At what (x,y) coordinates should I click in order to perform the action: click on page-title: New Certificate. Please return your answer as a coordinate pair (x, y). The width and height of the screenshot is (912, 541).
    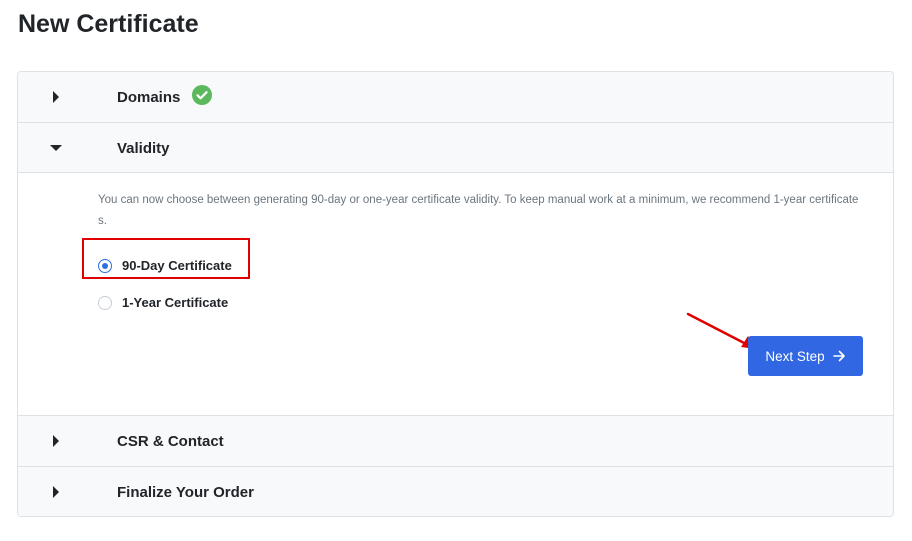
    Looking at the image, I should click on (108, 24).